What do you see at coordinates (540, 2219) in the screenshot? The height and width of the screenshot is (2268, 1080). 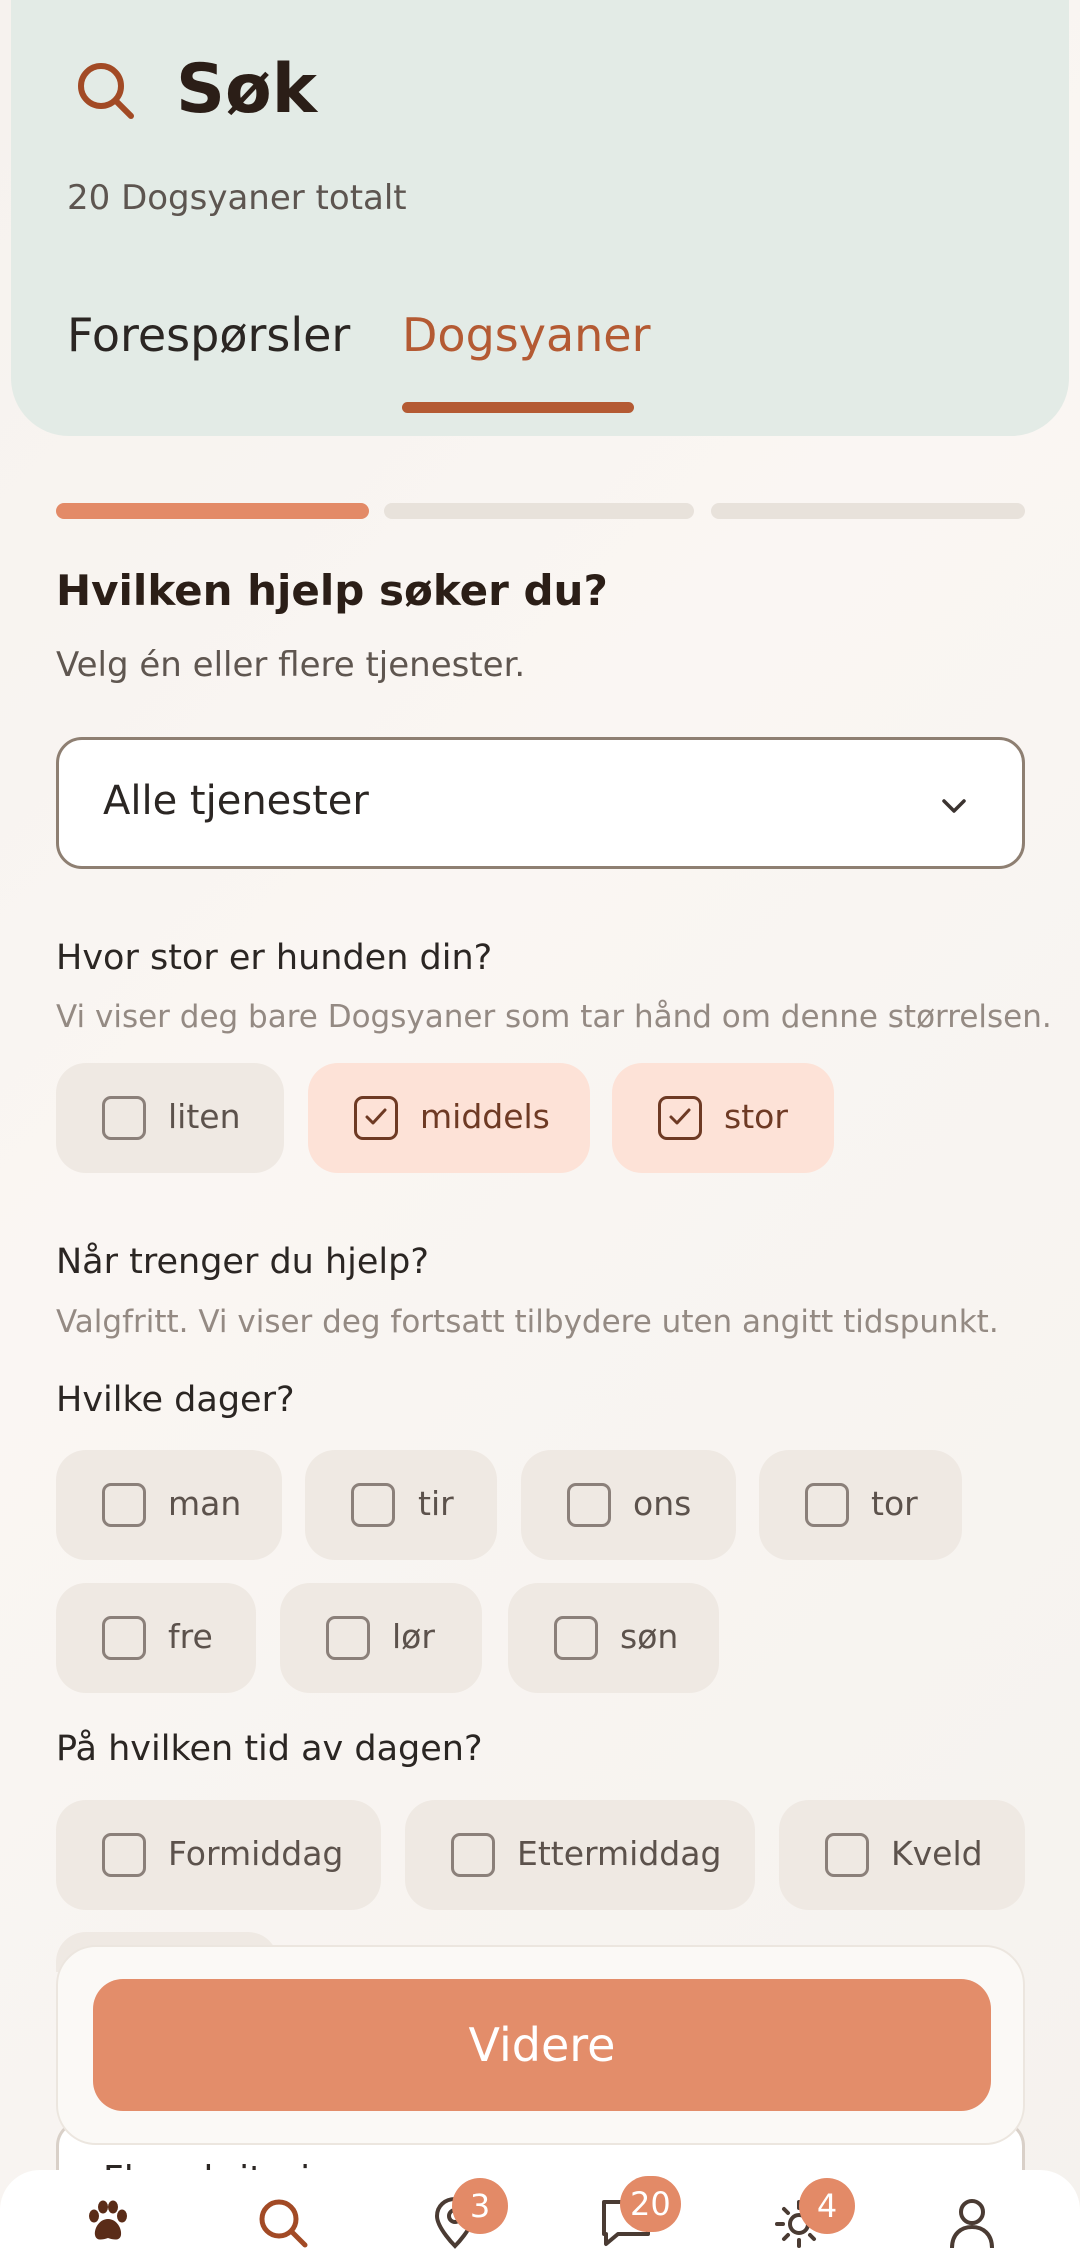 I see `bottom-navigation: 3 20 4` at bounding box center [540, 2219].